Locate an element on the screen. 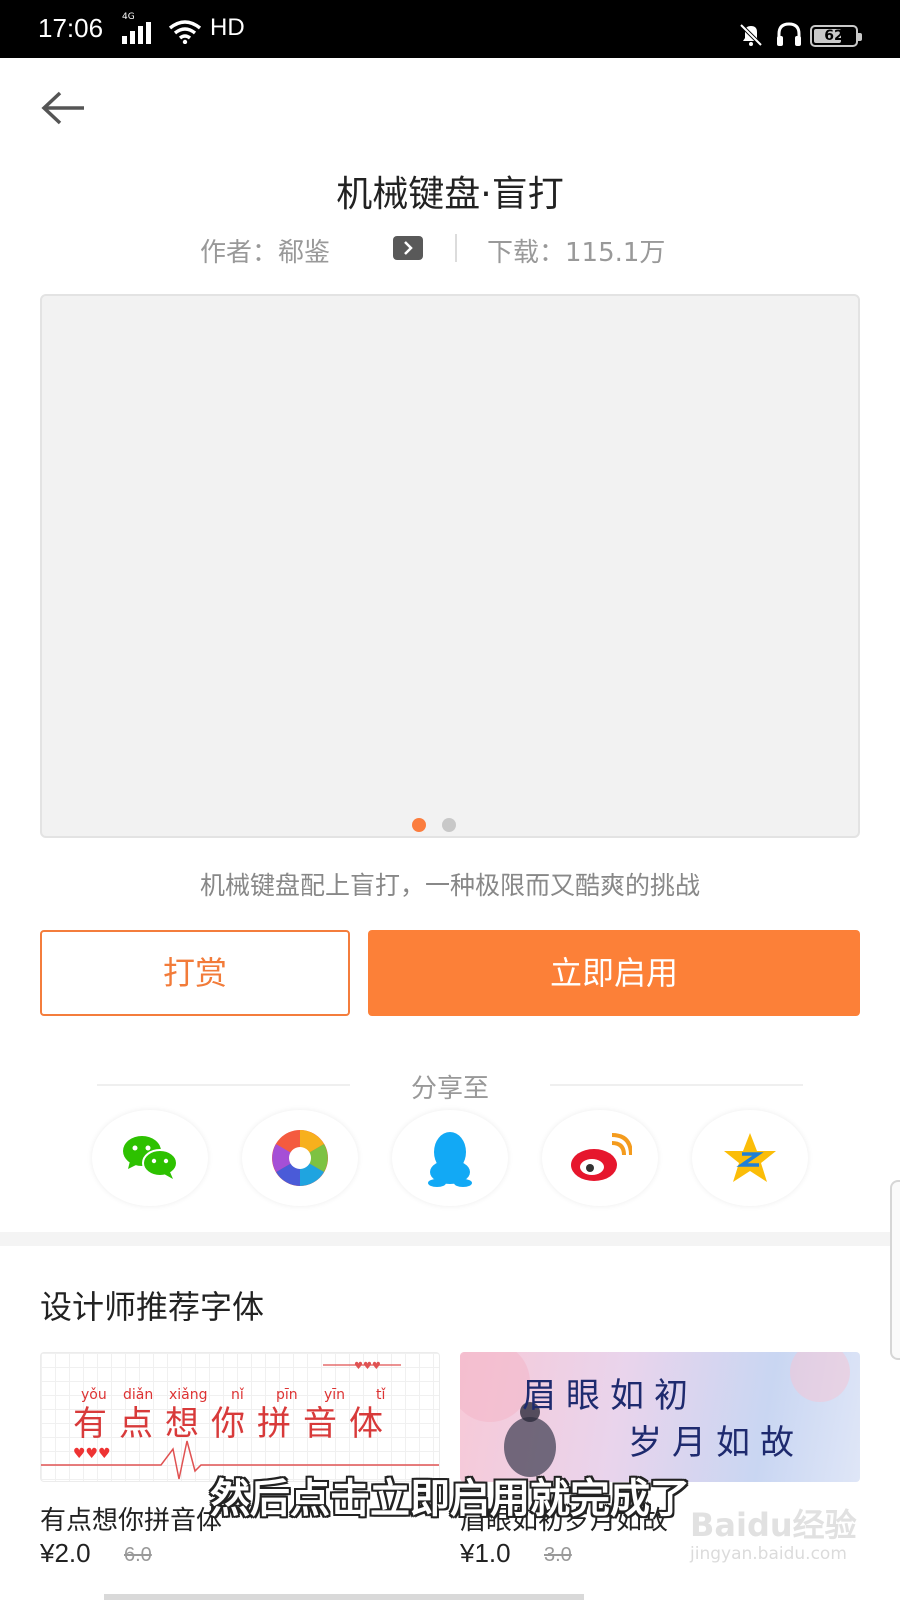 This screenshot has height=1600, width=900. share-divider-right is located at coordinates (676, 1085).